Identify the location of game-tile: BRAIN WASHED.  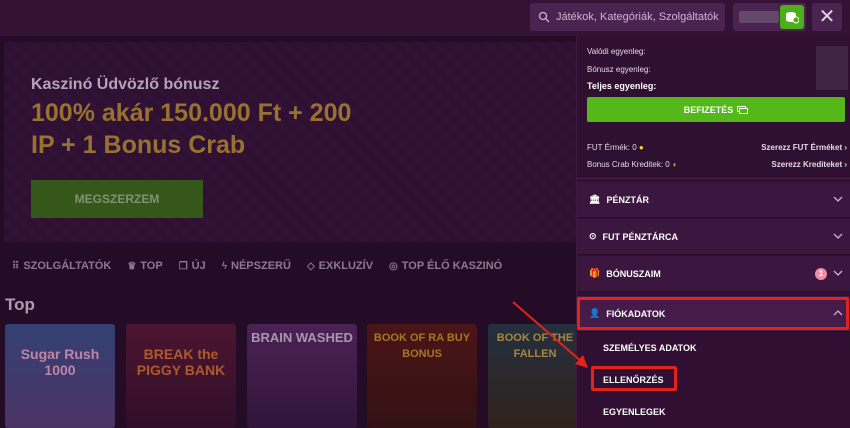
(302, 376).